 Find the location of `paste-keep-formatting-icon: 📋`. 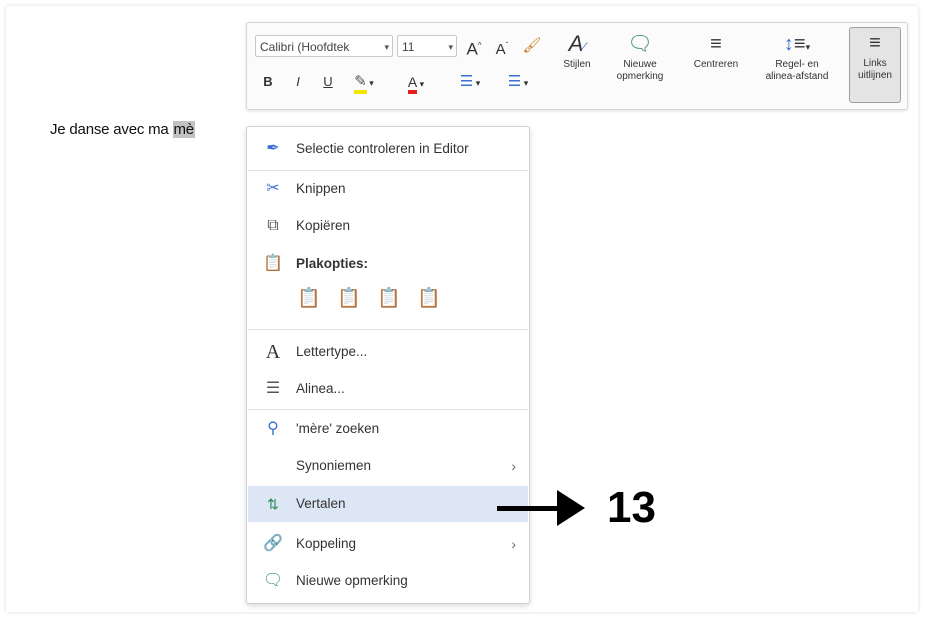

paste-keep-formatting-icon: 📋 is located at coordinates (309, 299).